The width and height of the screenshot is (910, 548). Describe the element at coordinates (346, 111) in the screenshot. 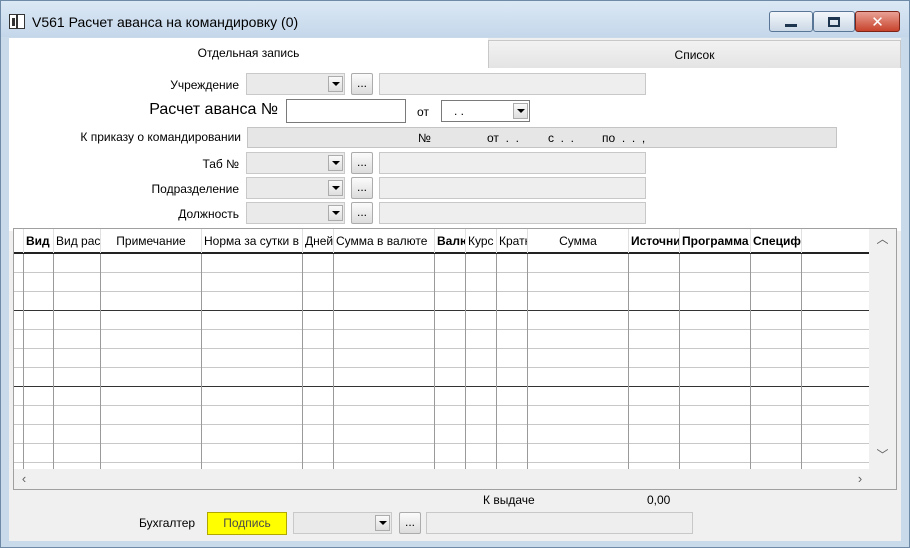

I see `advance-number-input` at that location.